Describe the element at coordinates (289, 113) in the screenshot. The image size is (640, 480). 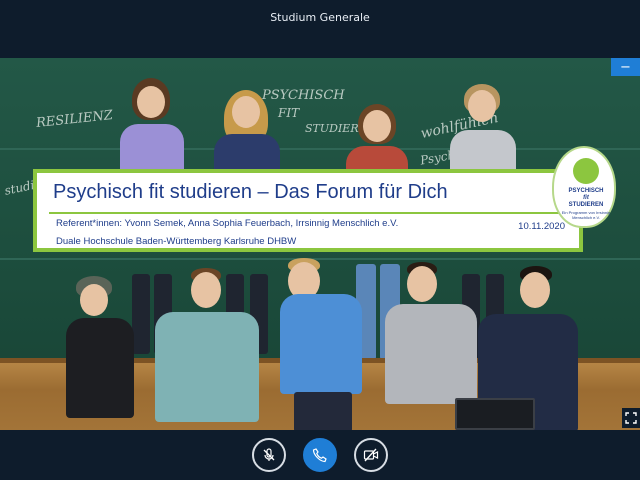
I see `chalk-word: FIT` at that location.